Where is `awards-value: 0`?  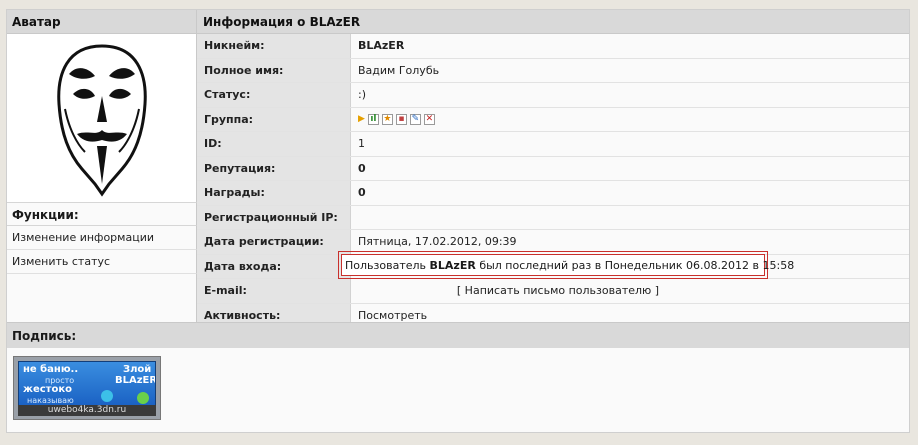
awards-value: 0 is located at coordinates (630, 193).